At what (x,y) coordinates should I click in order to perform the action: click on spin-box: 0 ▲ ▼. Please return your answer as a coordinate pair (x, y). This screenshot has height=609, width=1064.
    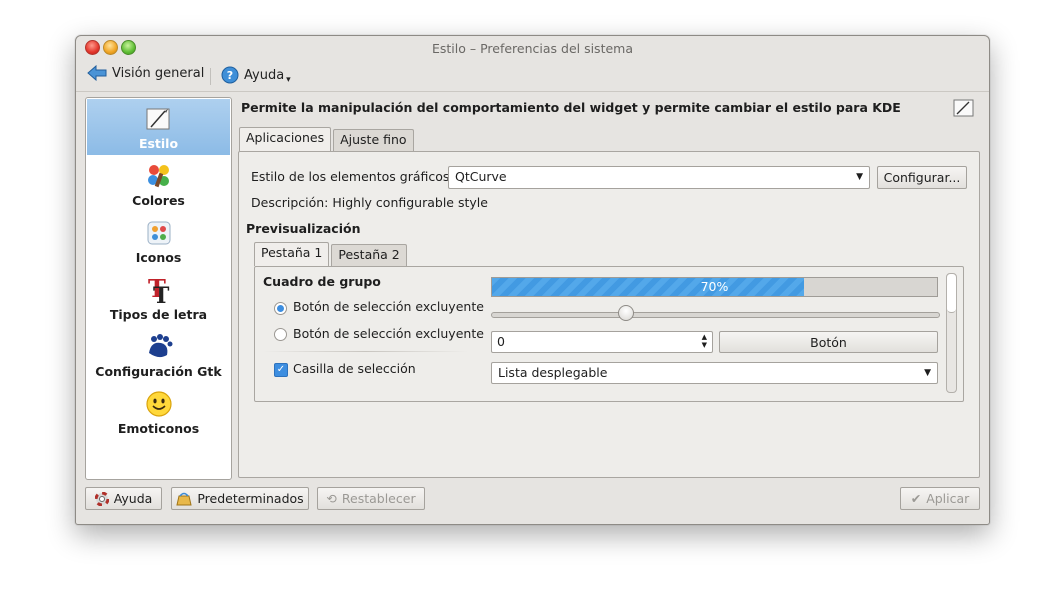
    Looking at the image, I should click on (602, 342).